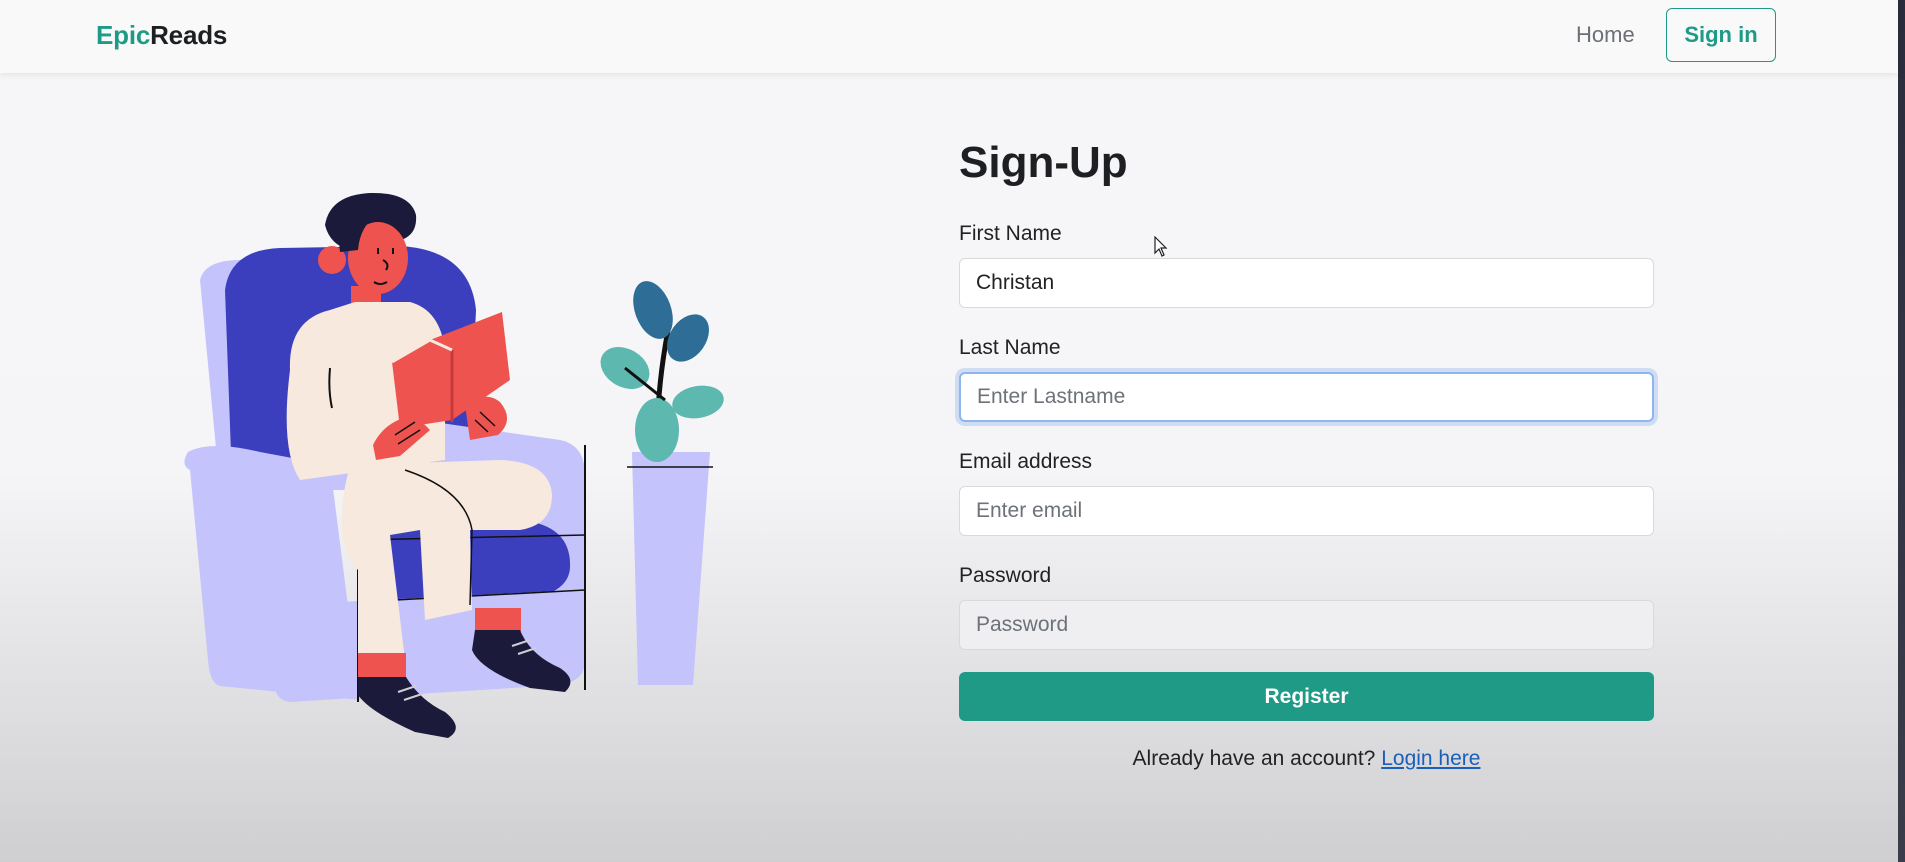 Image resolution: width=1905 pixels, height=862 pixels. I want to click on first-name-field, so click(1306, 283).